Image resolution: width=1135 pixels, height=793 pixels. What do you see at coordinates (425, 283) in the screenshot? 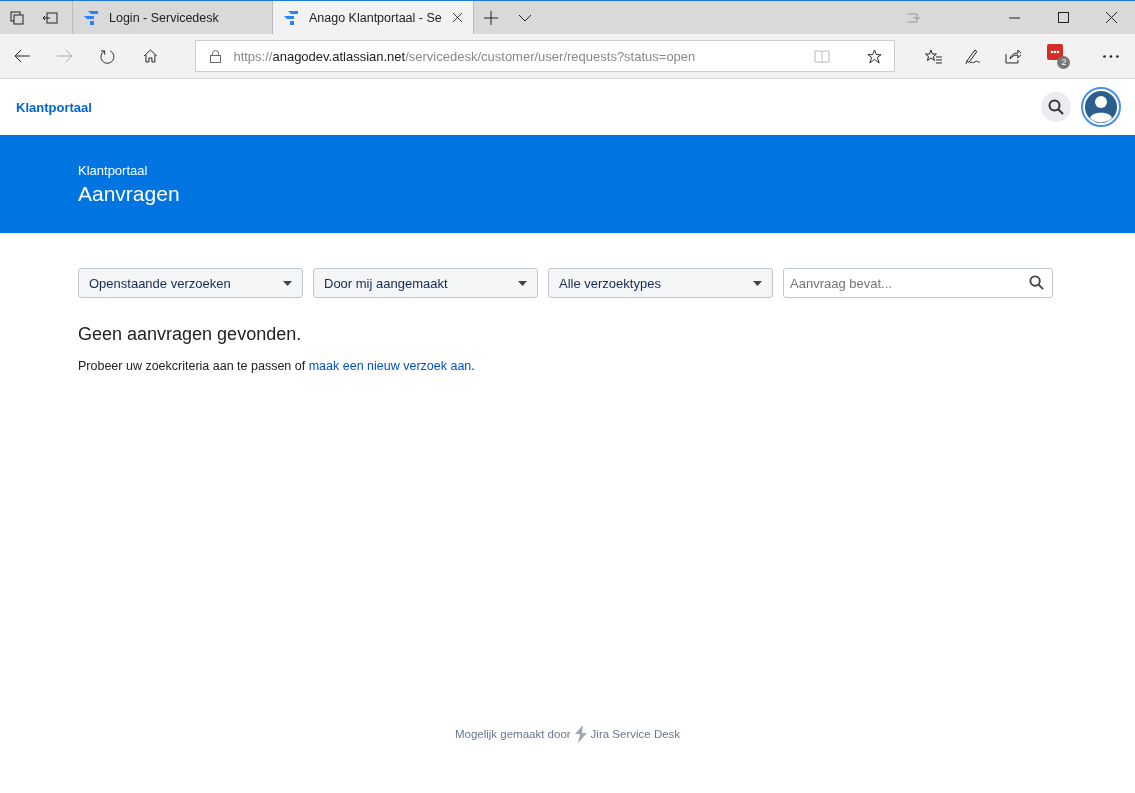
I see `filter-dropdown: Door mij aangemaakt` at bounding box center [425, 283].